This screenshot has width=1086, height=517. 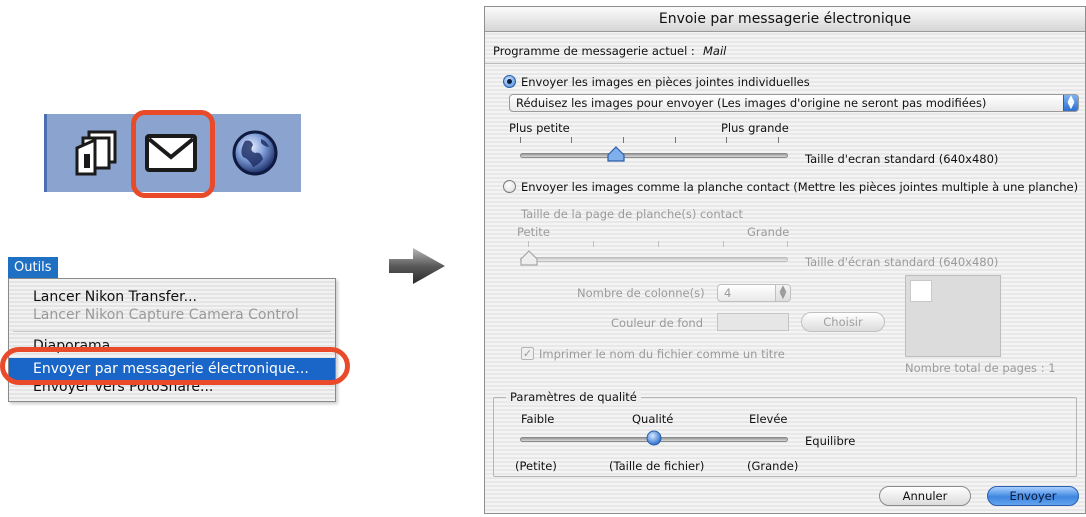 I want to click on contact-size-min-label: Petite, so click(x=533, y=232).